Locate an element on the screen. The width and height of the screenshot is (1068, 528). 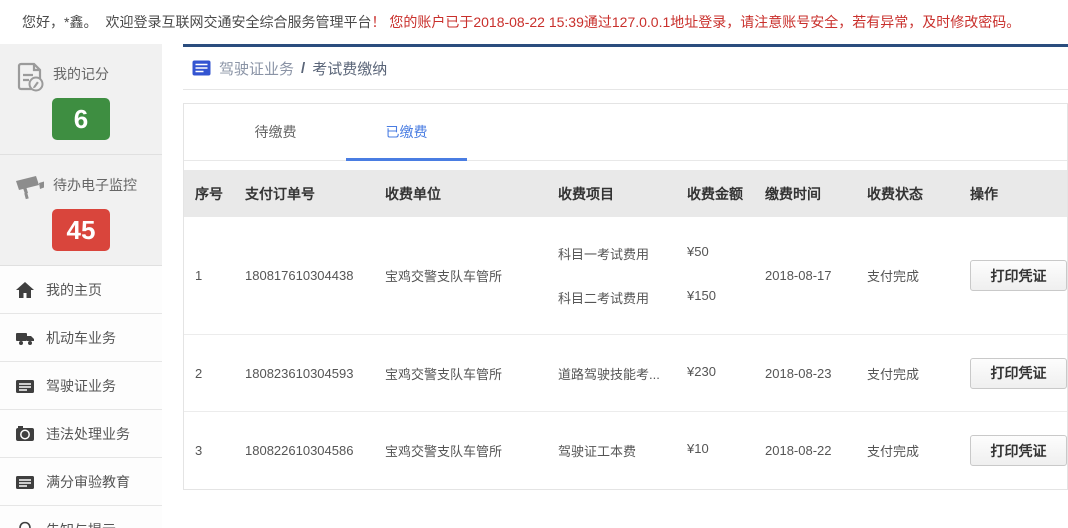
tab-pending-payment: 待缴费 is located at coordinates (275, 132).